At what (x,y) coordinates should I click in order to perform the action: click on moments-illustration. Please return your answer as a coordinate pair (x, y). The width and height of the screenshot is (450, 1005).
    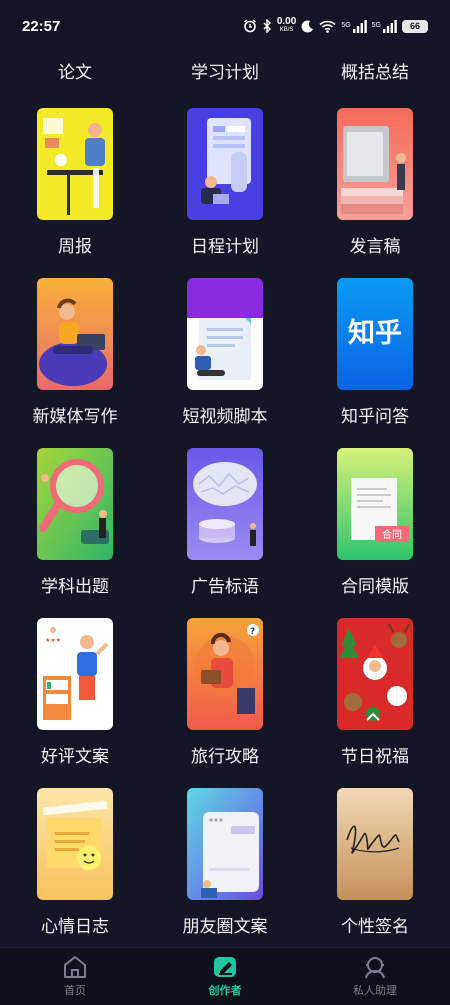
    Looking at the image, I should click on (225, 844).